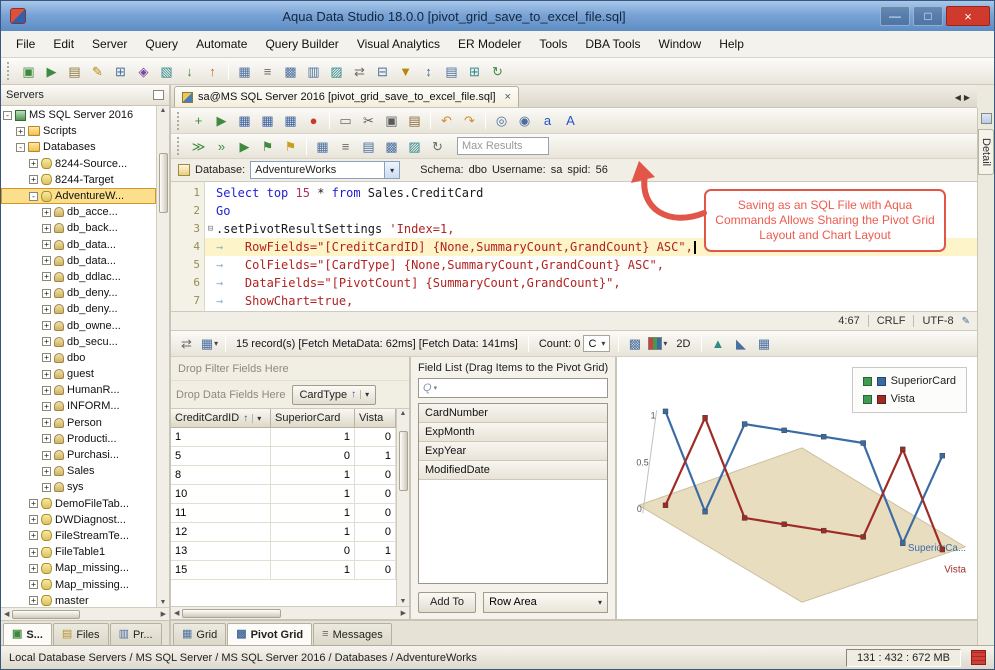 Image resolution: width=995 pixels, height=670 pixels. What do you see at coordinates (162, 356) in the screenshot?
I see `tree-vertical-scrollbar: ▲ ▼` at bounding box center [162, 356].